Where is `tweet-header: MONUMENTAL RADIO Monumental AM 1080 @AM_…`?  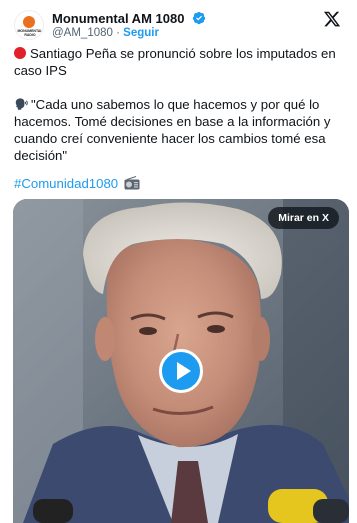 tweet-header: MONUMENTAL RADIO Monumental AM 1080 @AM_… is located at coordinates (180, 26).